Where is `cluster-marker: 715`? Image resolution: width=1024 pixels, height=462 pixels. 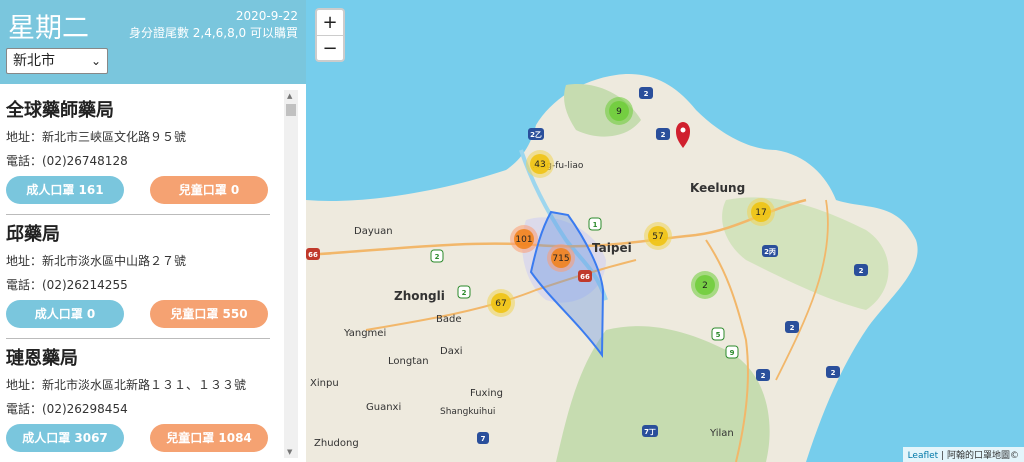 cluster-marker: 715 is located at coordinates (560, 259).